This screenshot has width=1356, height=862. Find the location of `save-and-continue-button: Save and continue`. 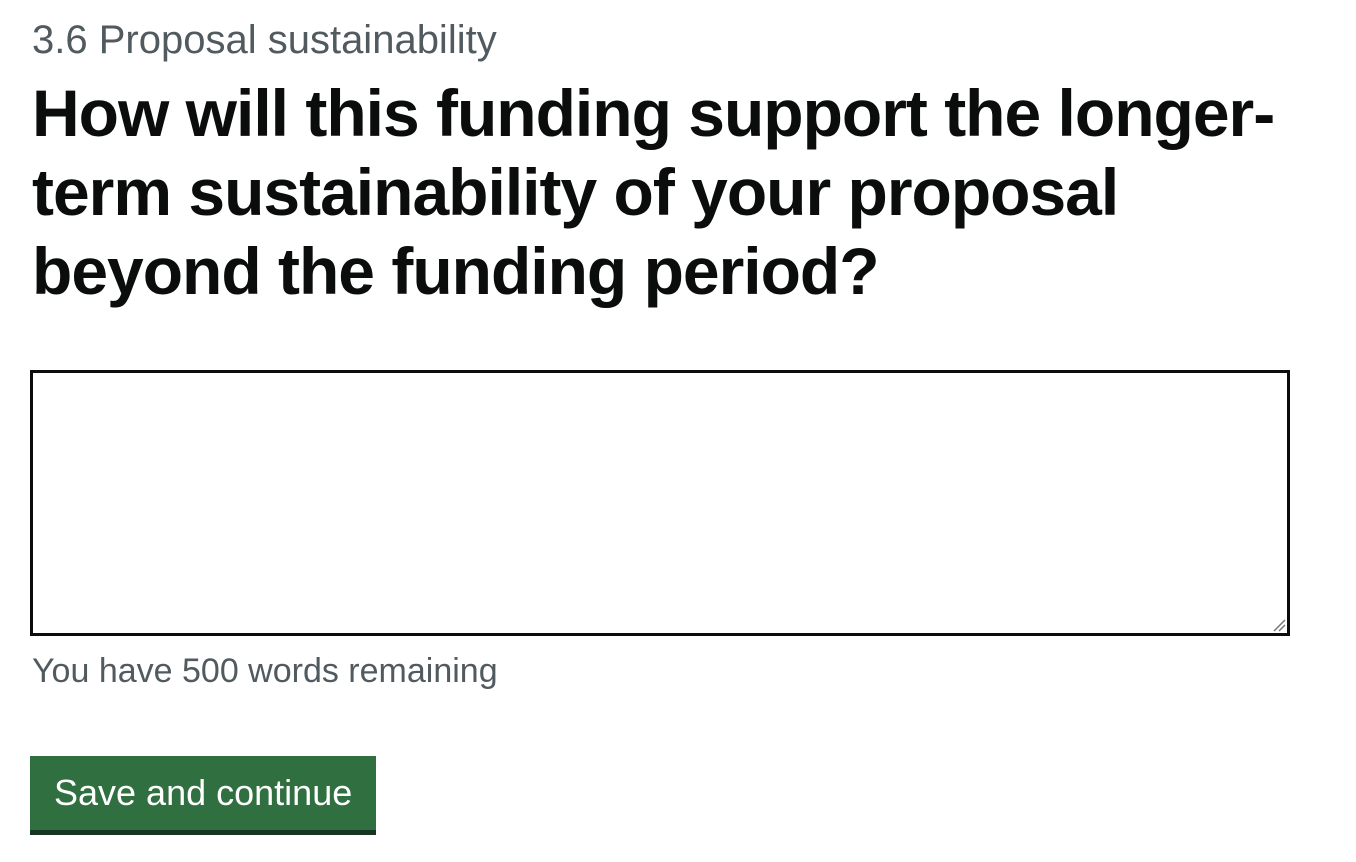

save-and-continue-button: Save and continue is located at coordinates (203, 793).